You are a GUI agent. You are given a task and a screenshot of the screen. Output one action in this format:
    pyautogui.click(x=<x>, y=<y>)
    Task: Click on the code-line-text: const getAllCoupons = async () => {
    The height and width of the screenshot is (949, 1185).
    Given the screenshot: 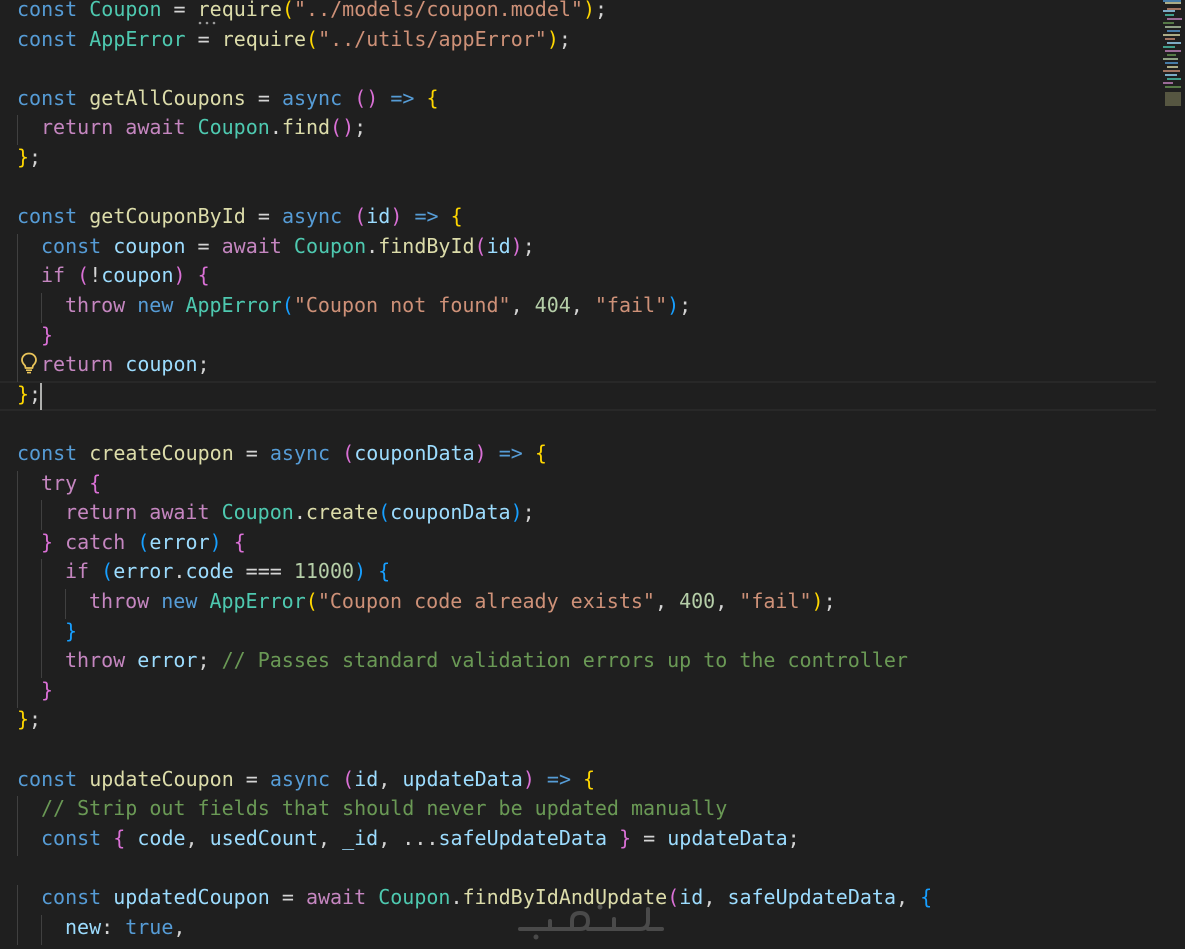 What is the action you would take?
    pyautogui.click(x=228, y=101)
    